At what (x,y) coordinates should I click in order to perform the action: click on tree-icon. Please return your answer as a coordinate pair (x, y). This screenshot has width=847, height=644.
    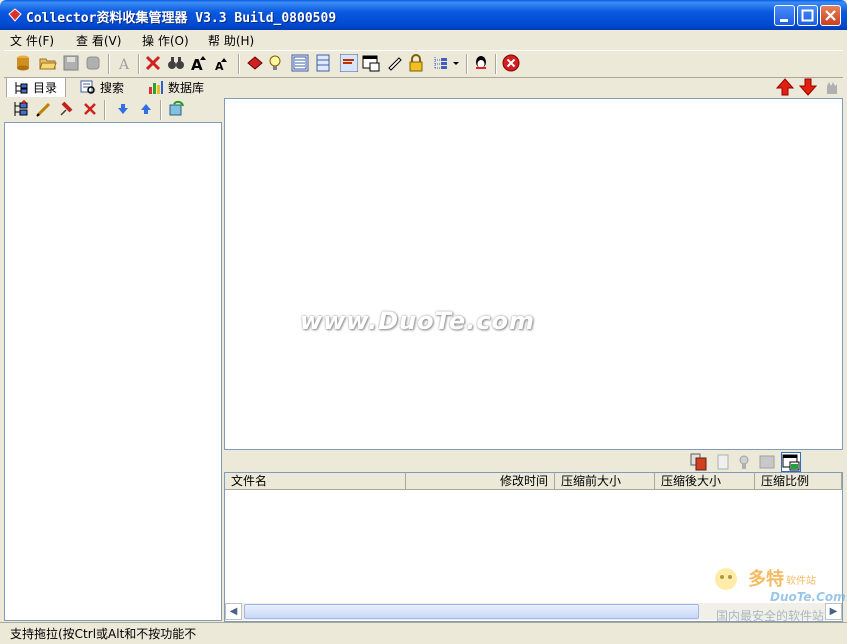
    Looking at the image, I should click on (441, 63).